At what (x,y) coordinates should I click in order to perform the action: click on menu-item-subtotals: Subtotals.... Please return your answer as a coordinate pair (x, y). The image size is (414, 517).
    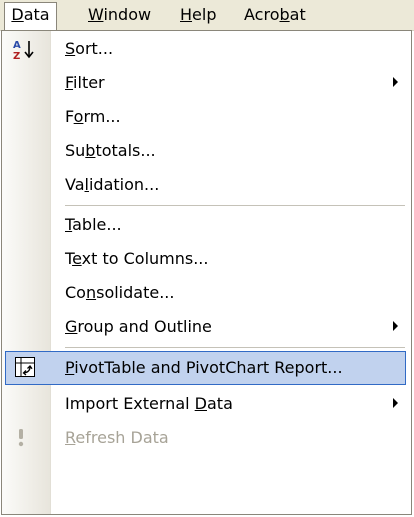
    Looking at the image, I should click on (206, 151).